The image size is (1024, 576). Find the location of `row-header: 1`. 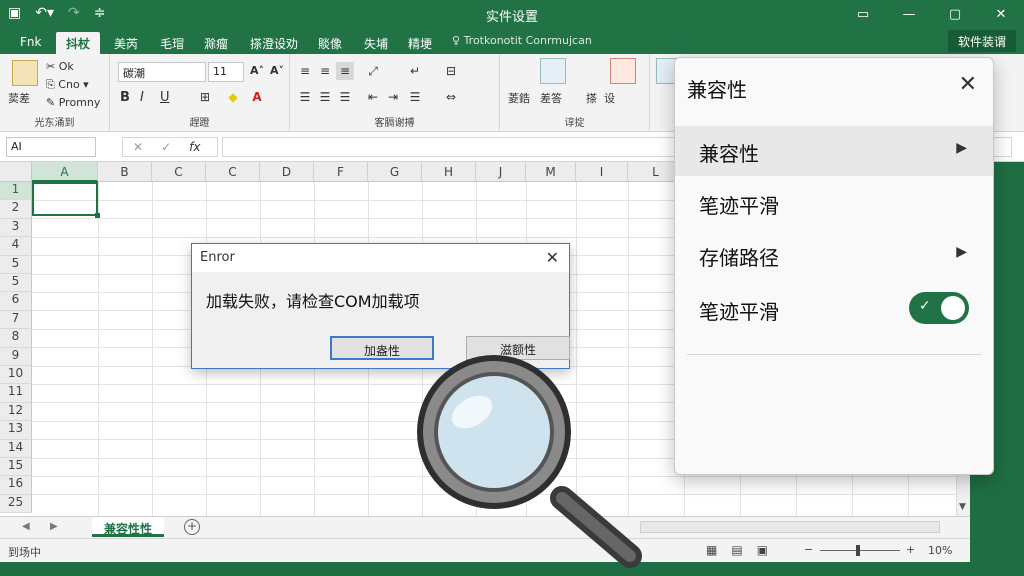

row-header: 1 is located at coordinates (16, 191).